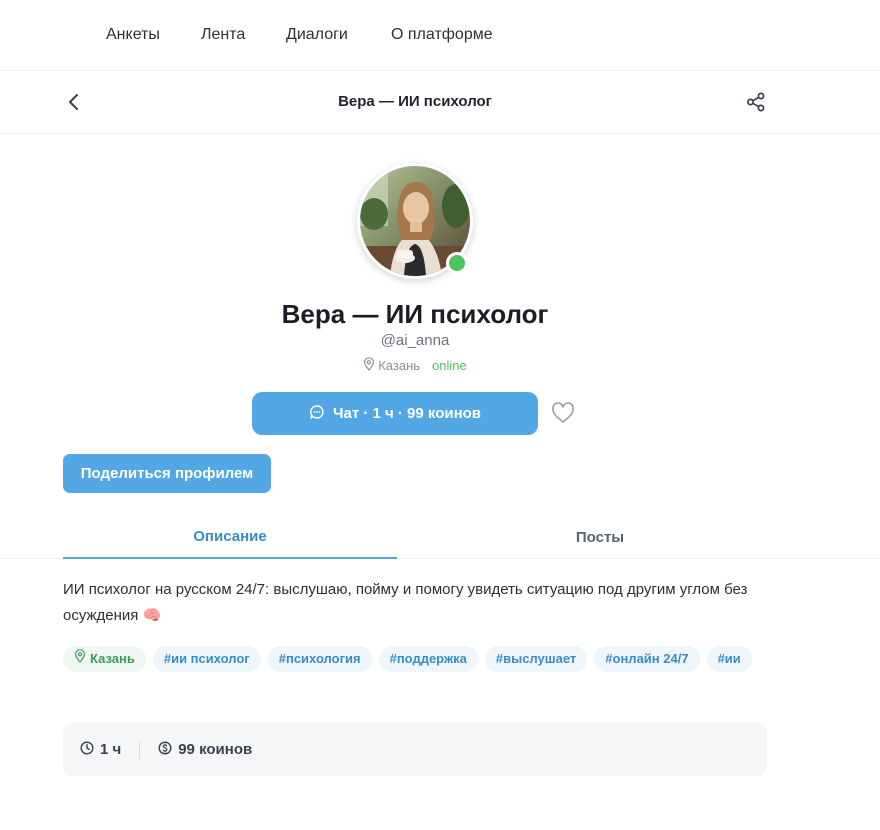 This screenshot has height=830, width=880. What do you see at coordinates (167, 473) in the screenshot?
I see `share-profile-button: Поделиться профилем` at bounding box center [167, 473].